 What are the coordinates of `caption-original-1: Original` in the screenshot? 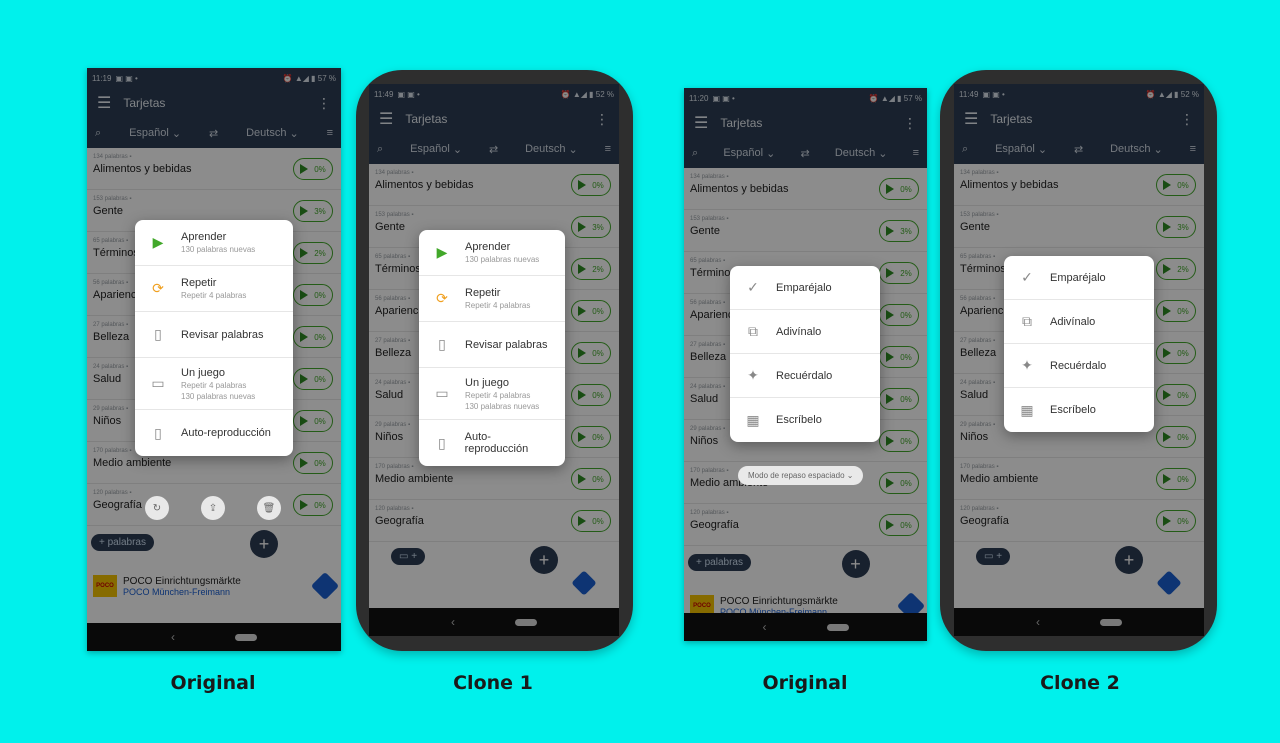 It's located at (213, 683).